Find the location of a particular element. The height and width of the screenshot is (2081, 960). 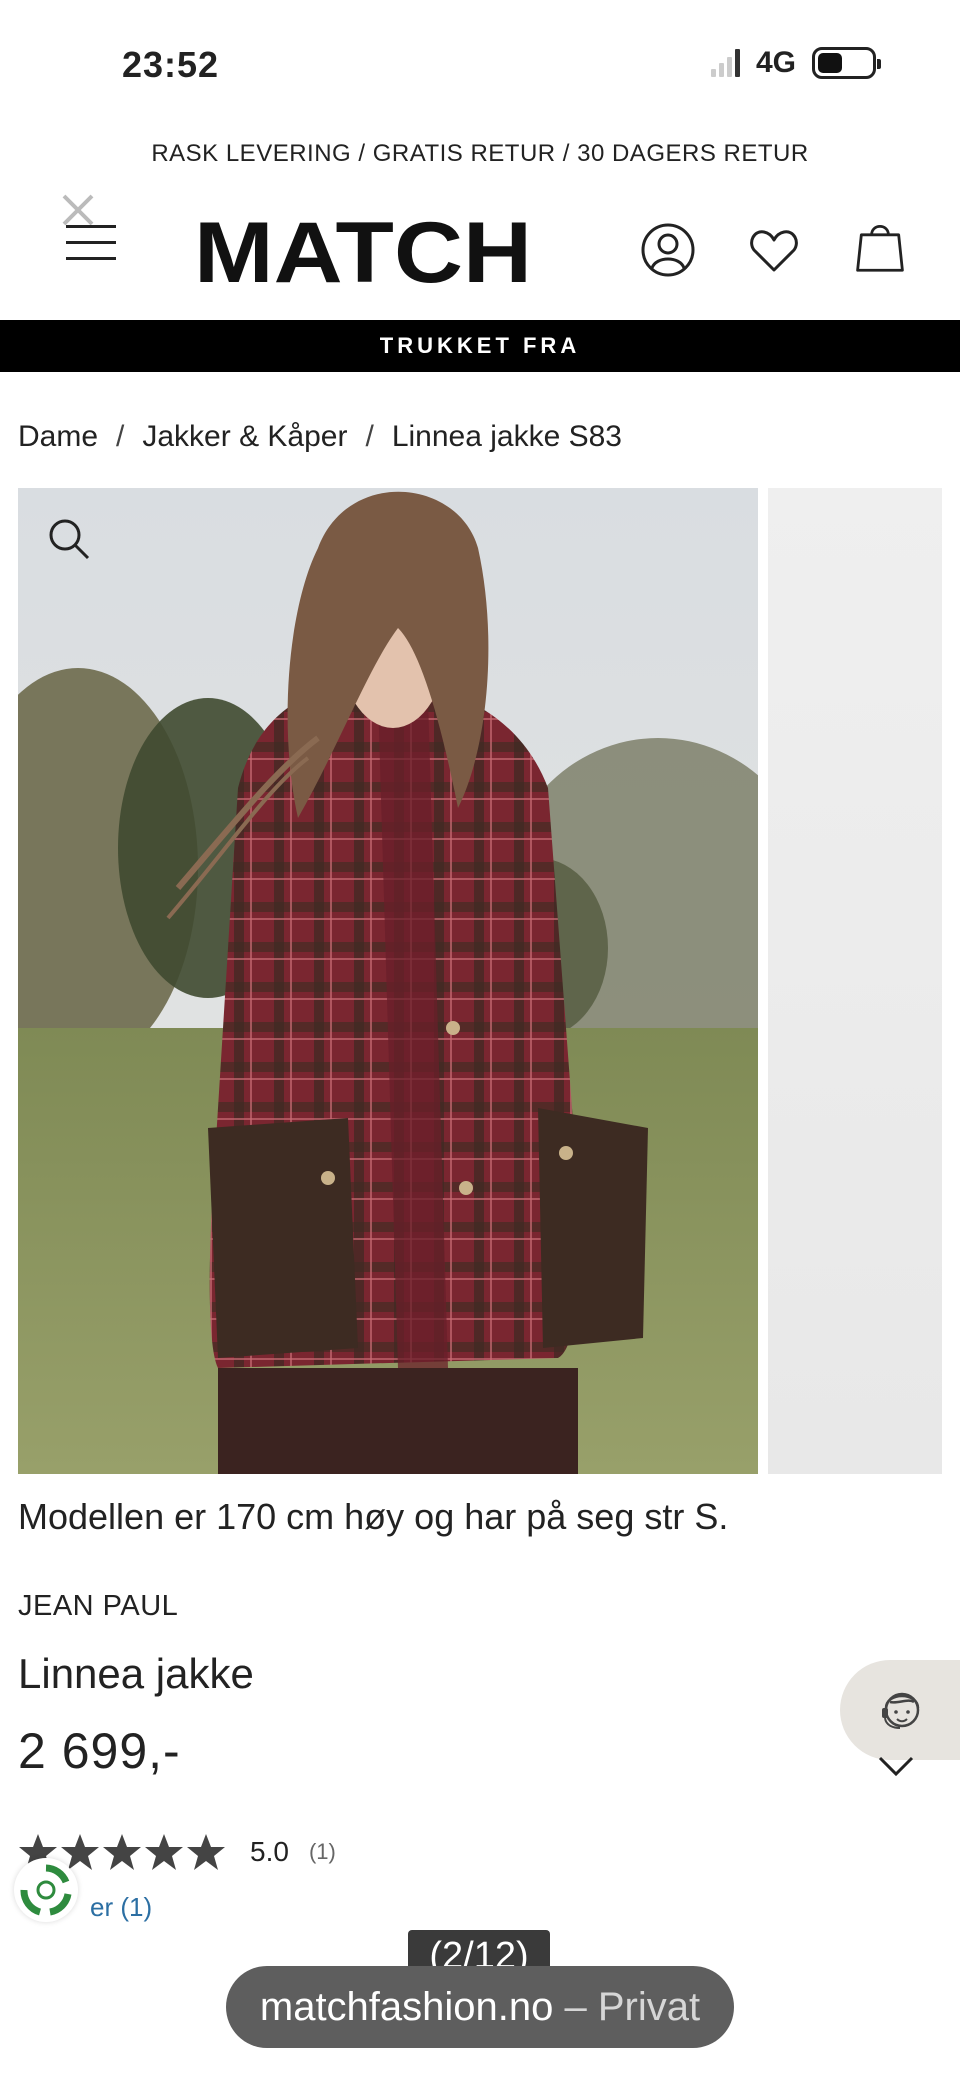

chat-button is located at coordinates (900, 1710).